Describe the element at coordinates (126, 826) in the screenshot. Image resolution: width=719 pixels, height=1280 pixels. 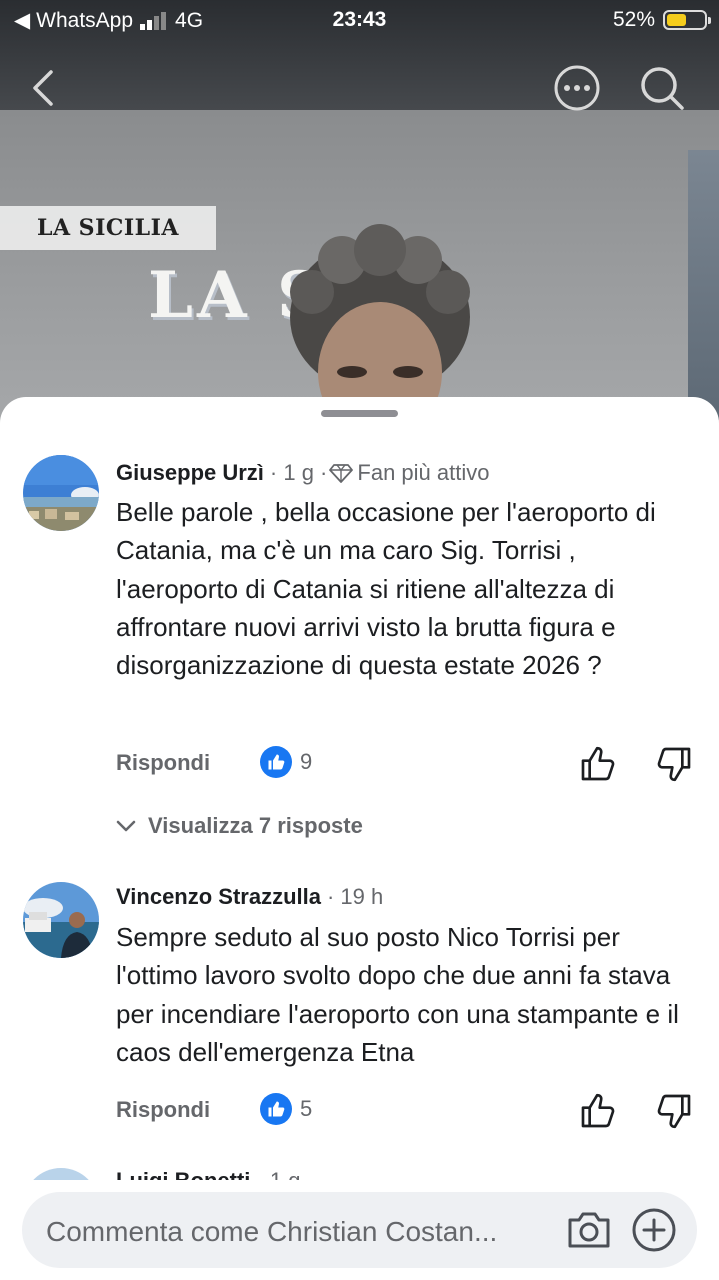
I see `chevron-down-icon` at that location.